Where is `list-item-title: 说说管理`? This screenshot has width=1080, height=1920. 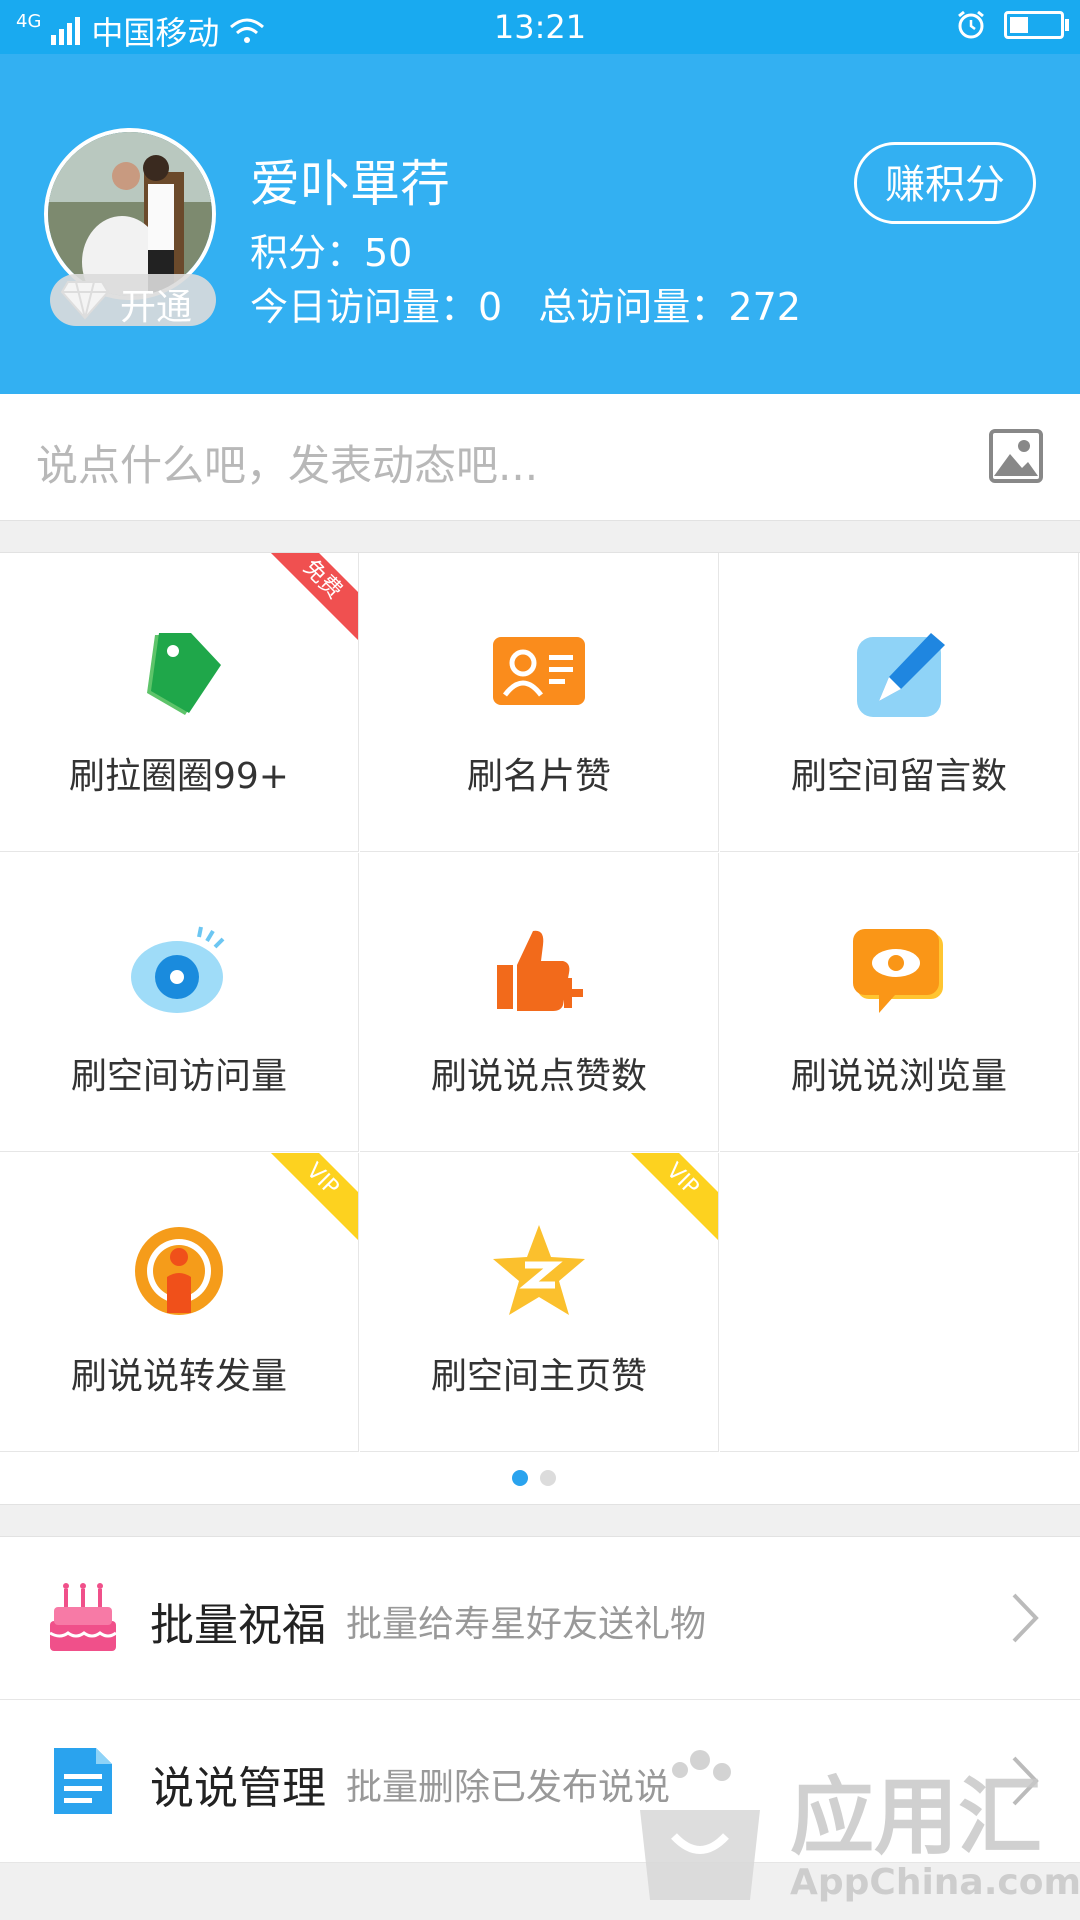
list-item-title: 说说管理 is located at coordinates (238, 1788).